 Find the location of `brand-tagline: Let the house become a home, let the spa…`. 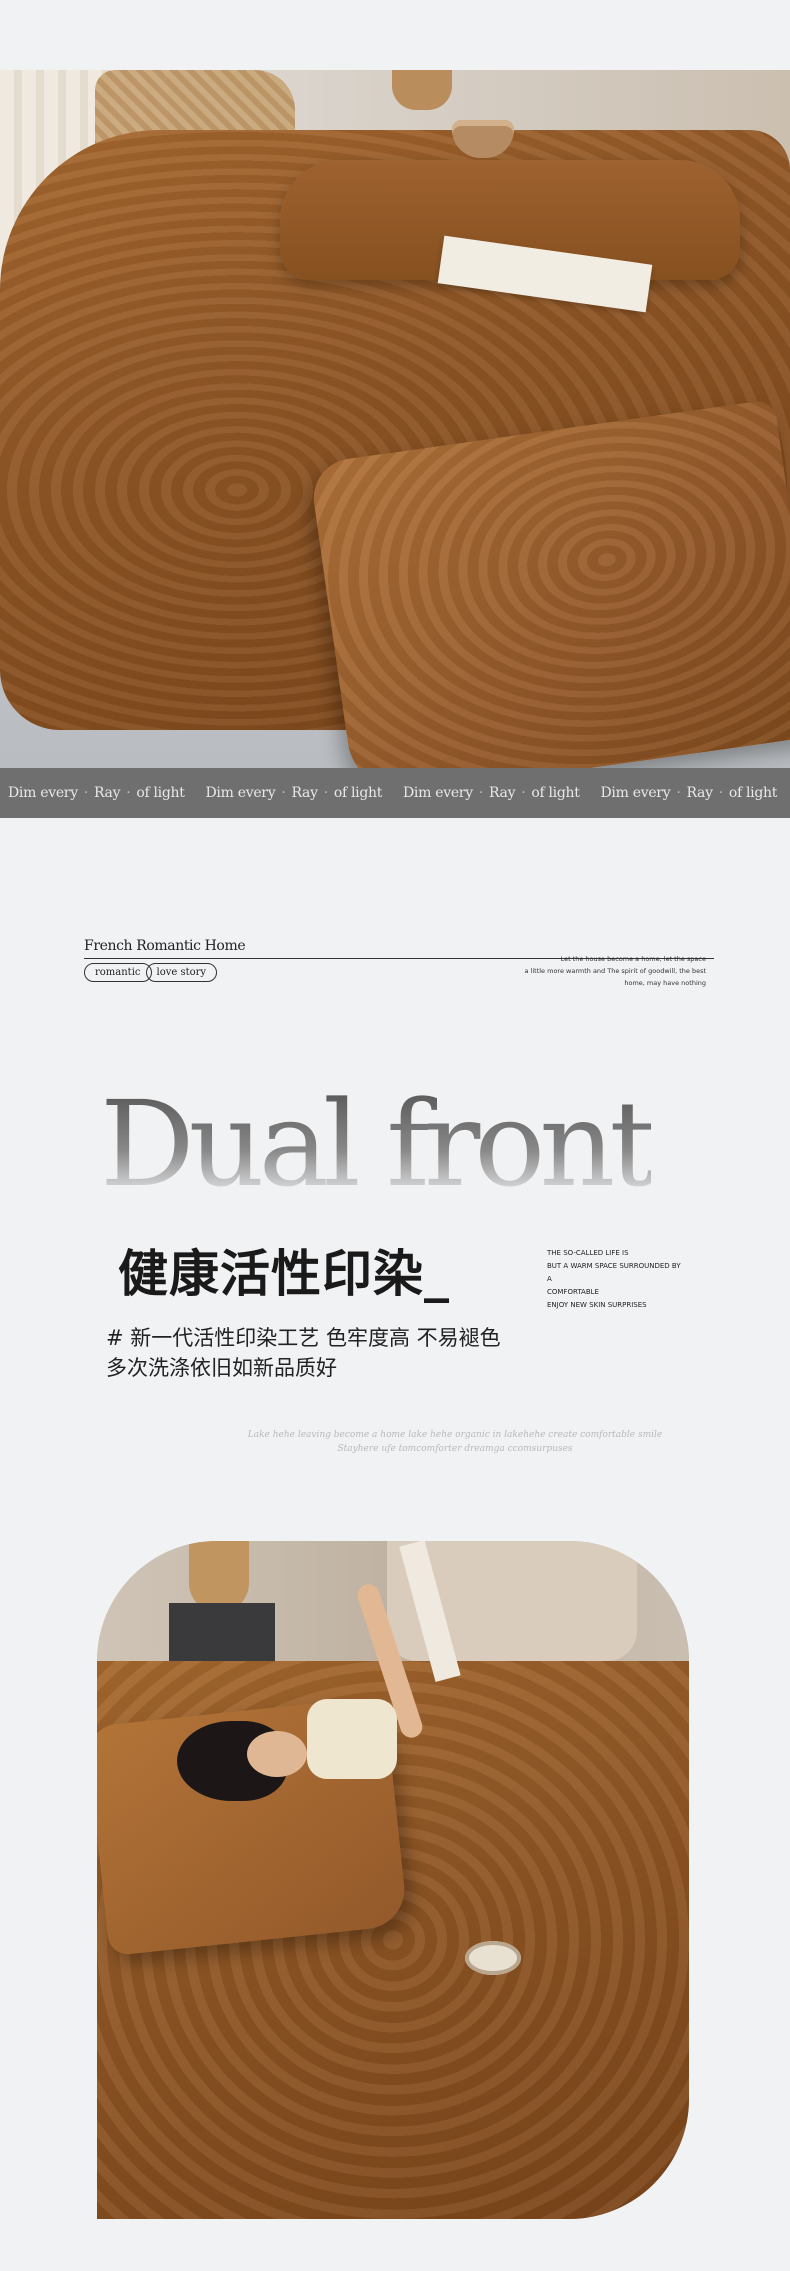

brand-tagline: Let the house become a home, let the spa… is located at coordinates (608, 971).